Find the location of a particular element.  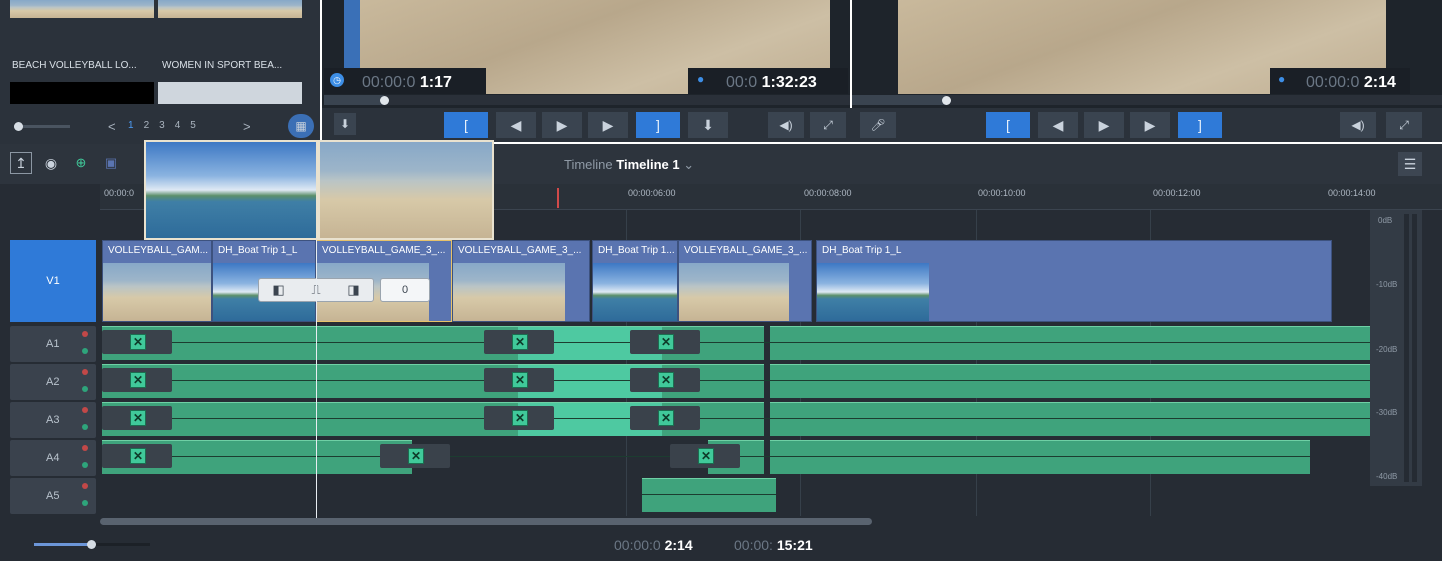

volume-icon: ◀) is located at coordinates (786, 125).